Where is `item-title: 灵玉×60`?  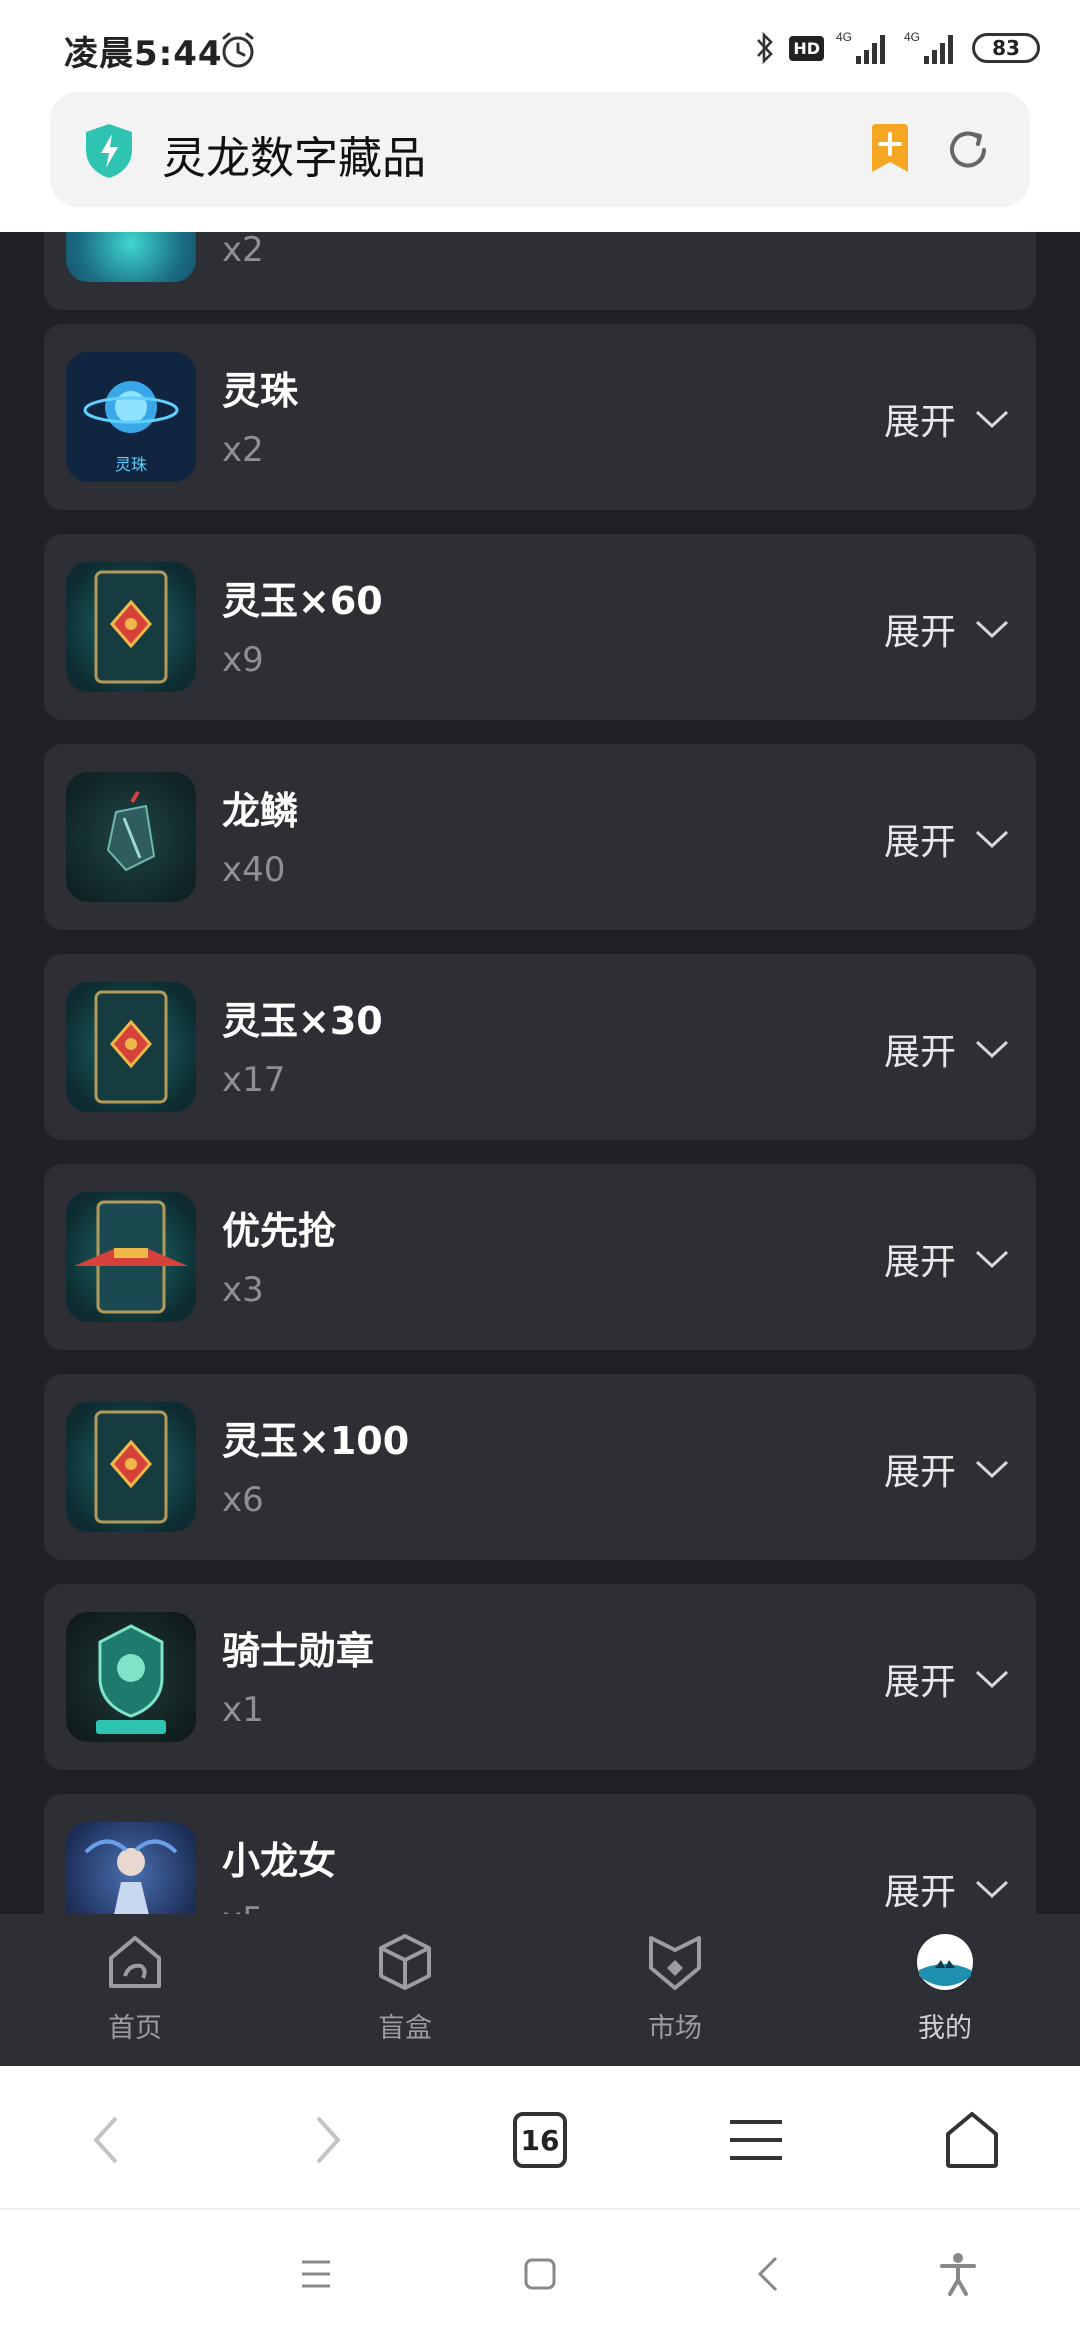 item-title: 灵玉×60 is located at coordinates (302, 601).